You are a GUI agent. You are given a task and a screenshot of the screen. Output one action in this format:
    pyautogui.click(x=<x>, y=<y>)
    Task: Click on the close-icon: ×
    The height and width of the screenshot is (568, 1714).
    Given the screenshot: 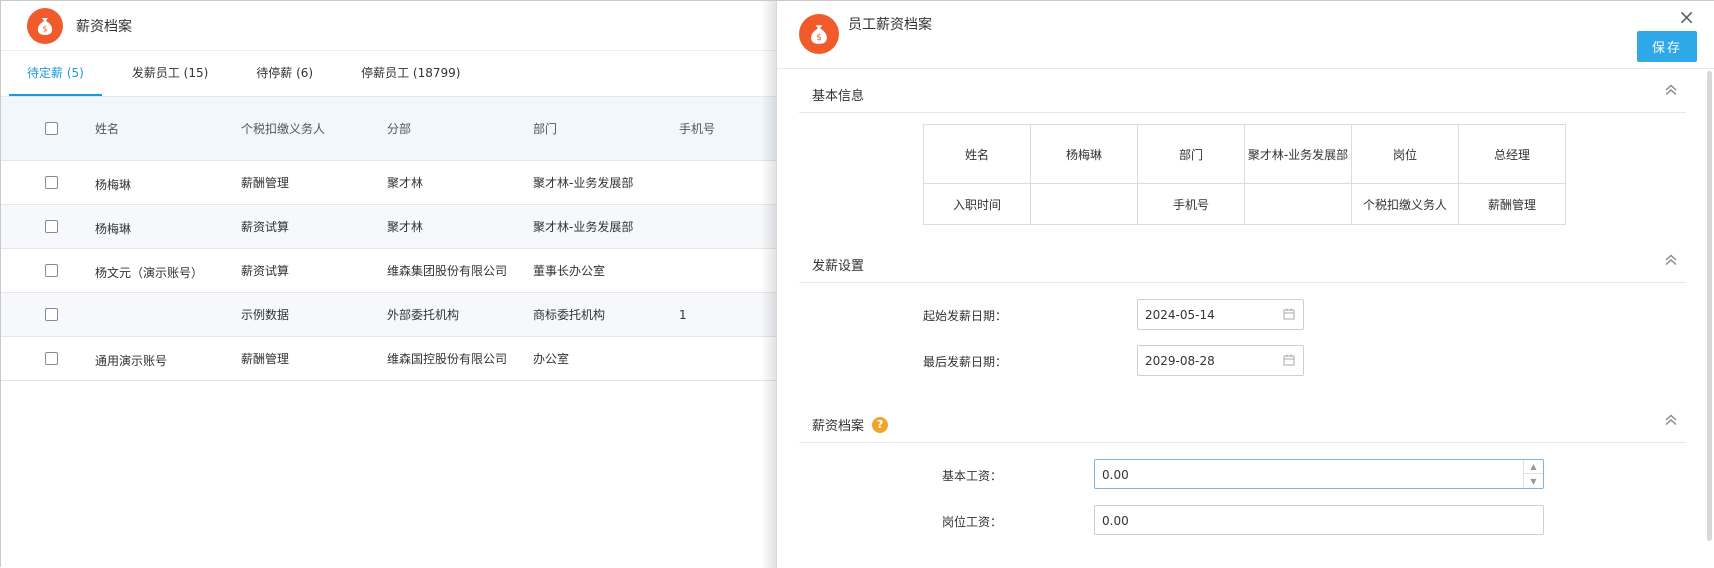 What is the action you would take?
    pyautogui.click(x=1686, y=17)
    